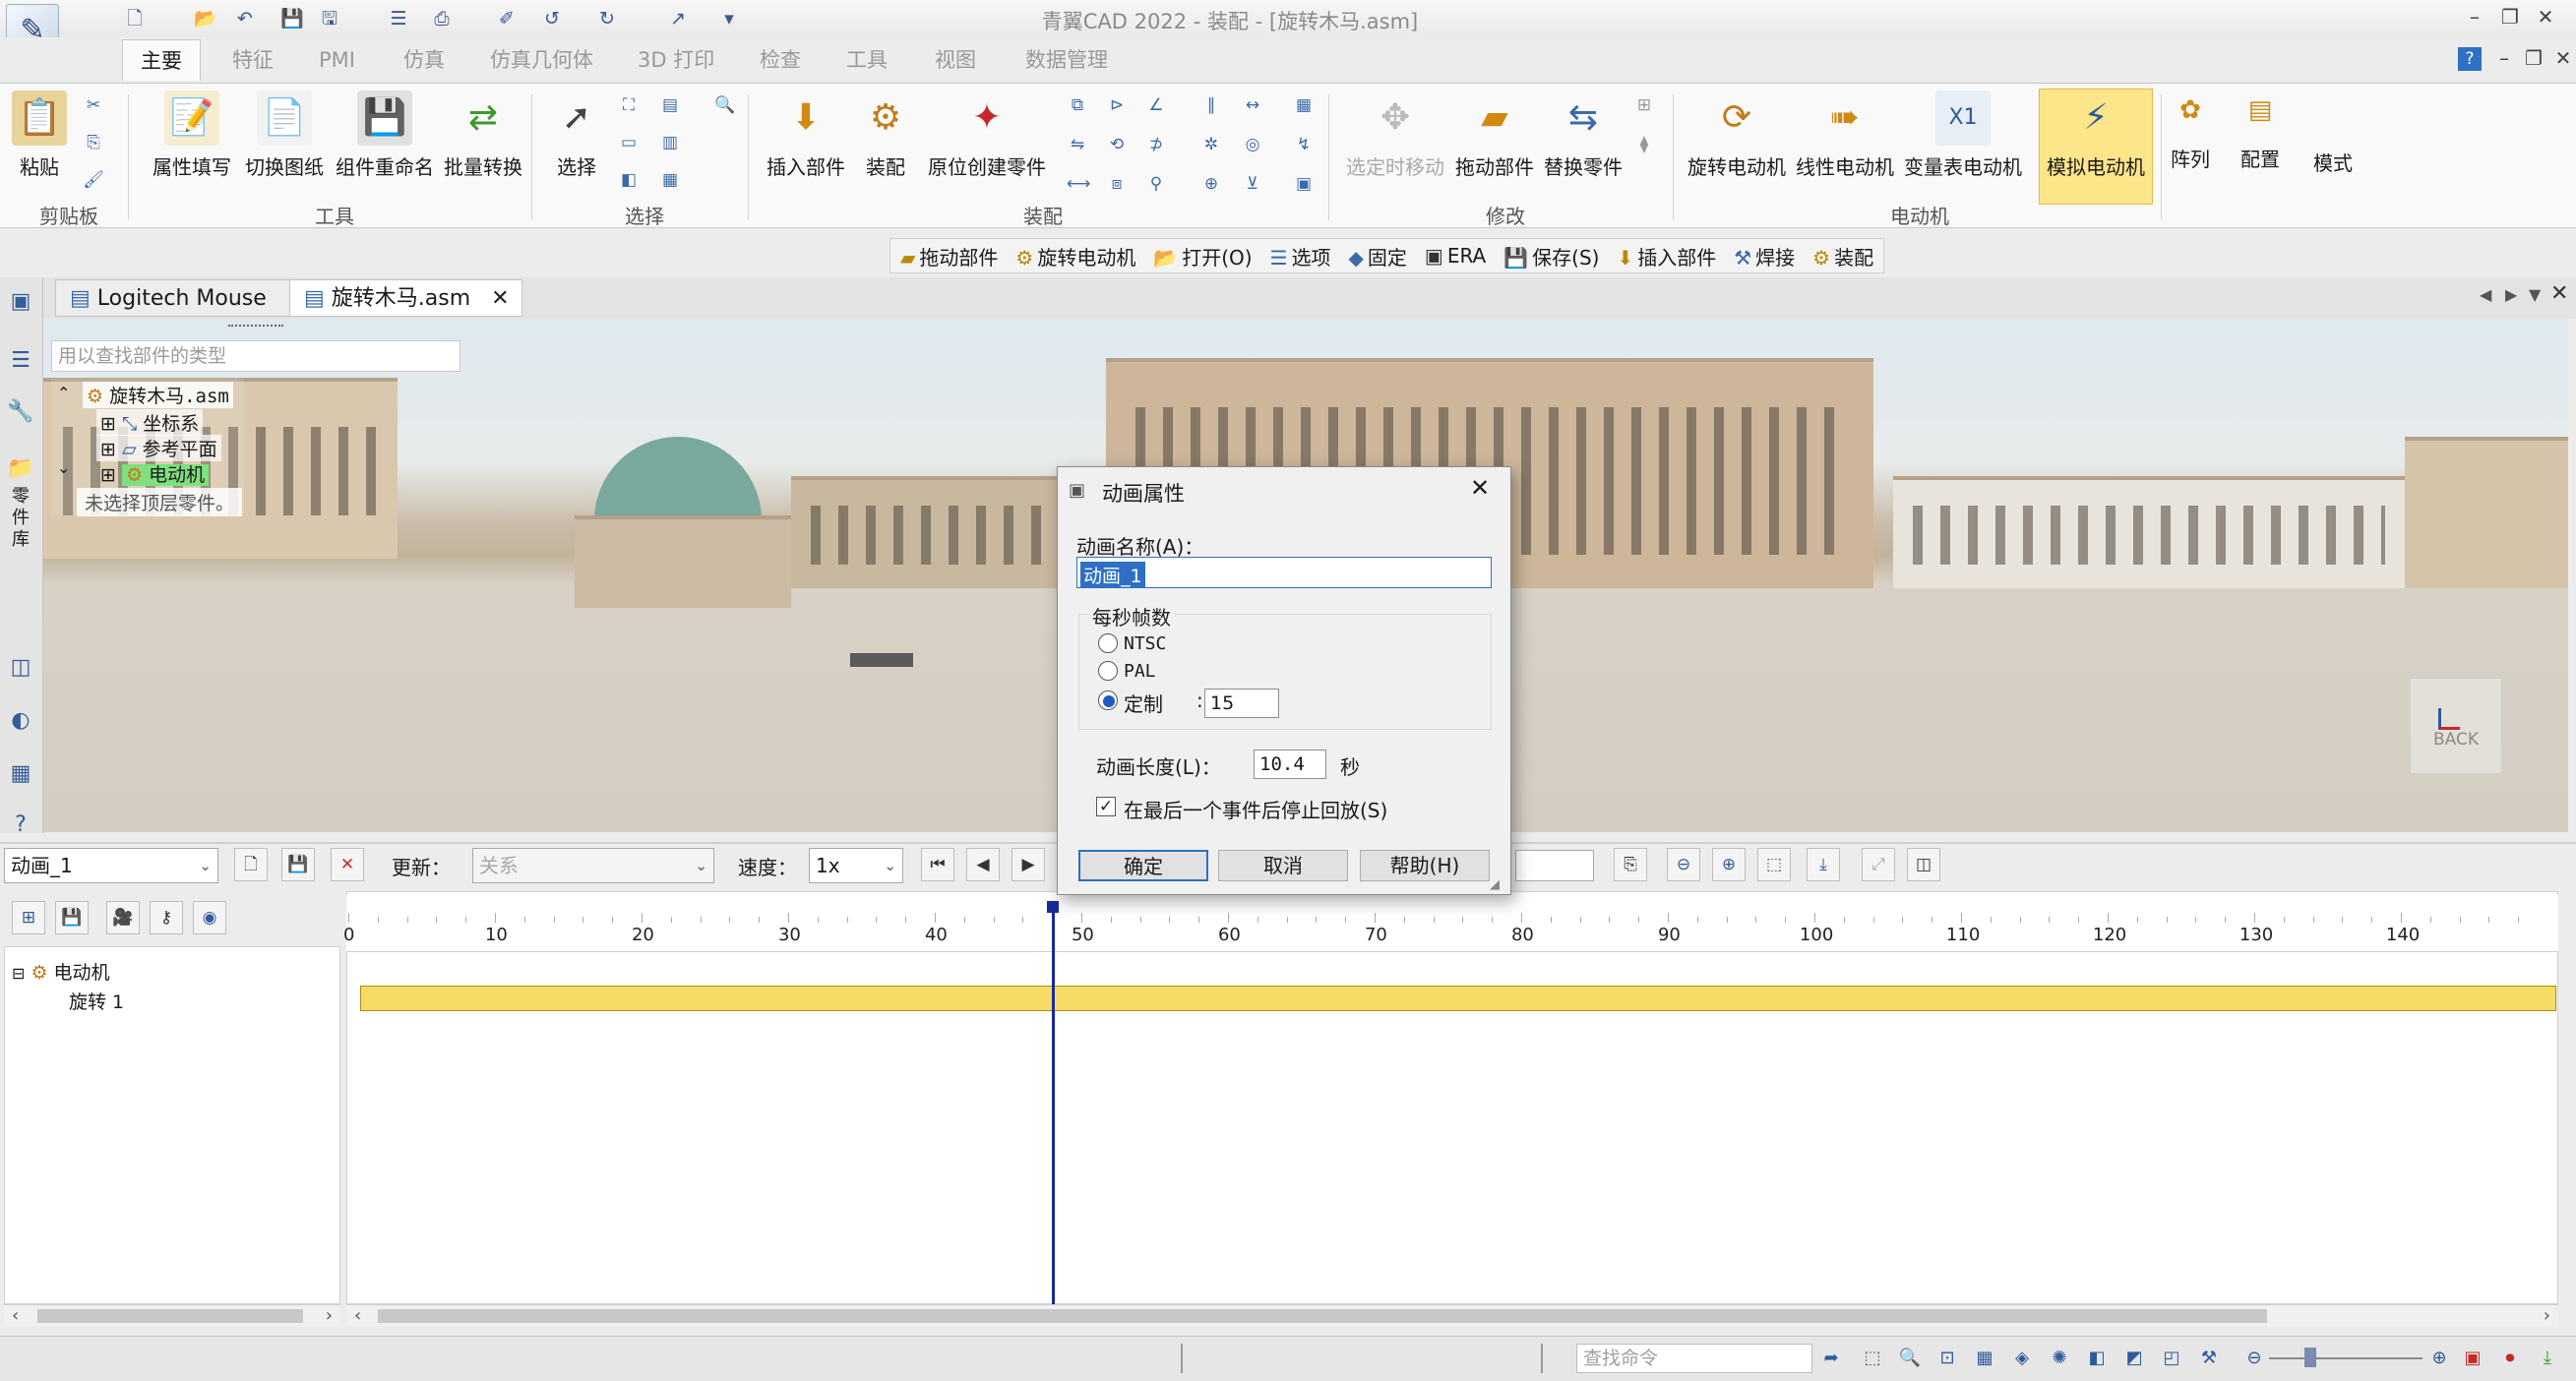 This screenshot has width=2576, height=1381. What do you see at coordinates (2134, 1358) in the screenshot?
I see `camera-view-icon: ◩` at bounding box center [2134, 1358].